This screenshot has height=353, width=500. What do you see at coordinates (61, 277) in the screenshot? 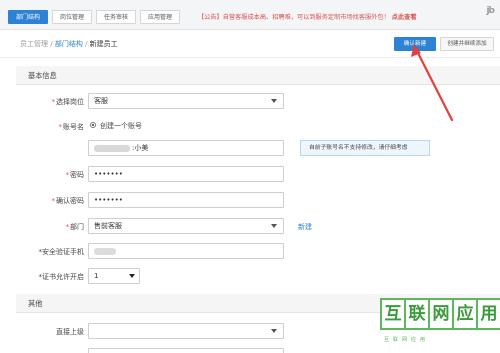
I see `cert-label: *证书允许开启` at bounding box center [61, 277].